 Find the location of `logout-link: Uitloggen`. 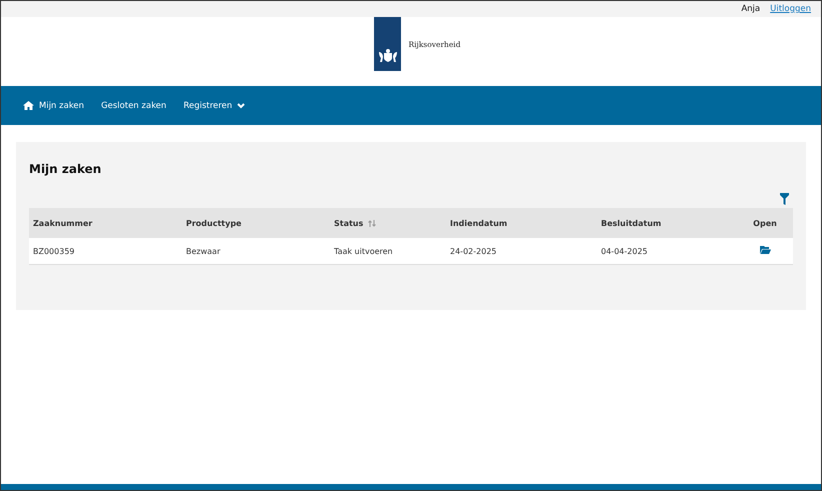

logout-link: Uitloggen is located at coordinates (790, 9).